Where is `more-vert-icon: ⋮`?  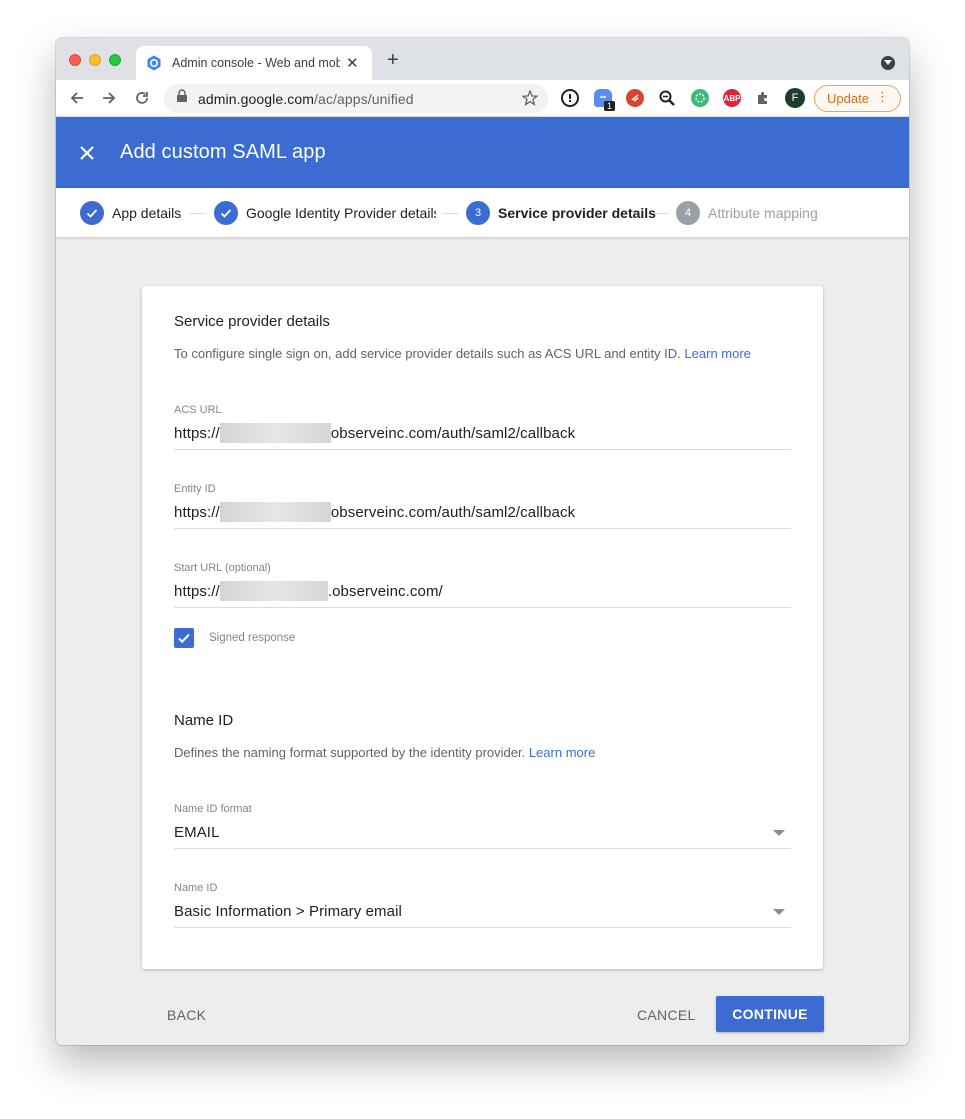 more-vert-icon: ⋮ is located at coordinates (882, 96).